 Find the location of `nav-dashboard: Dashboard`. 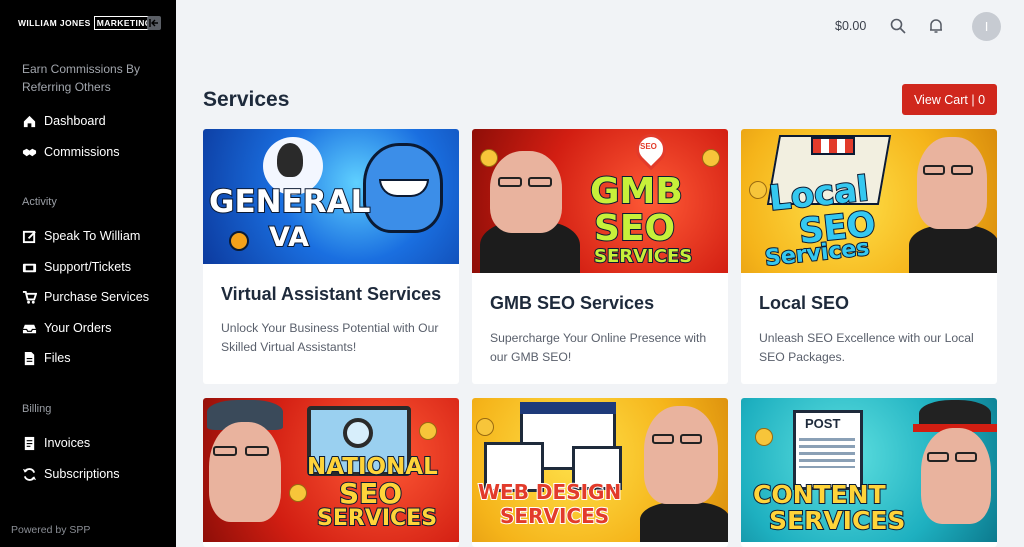

nav-dashboard: Dashboard is located at coordinates (64, 121).